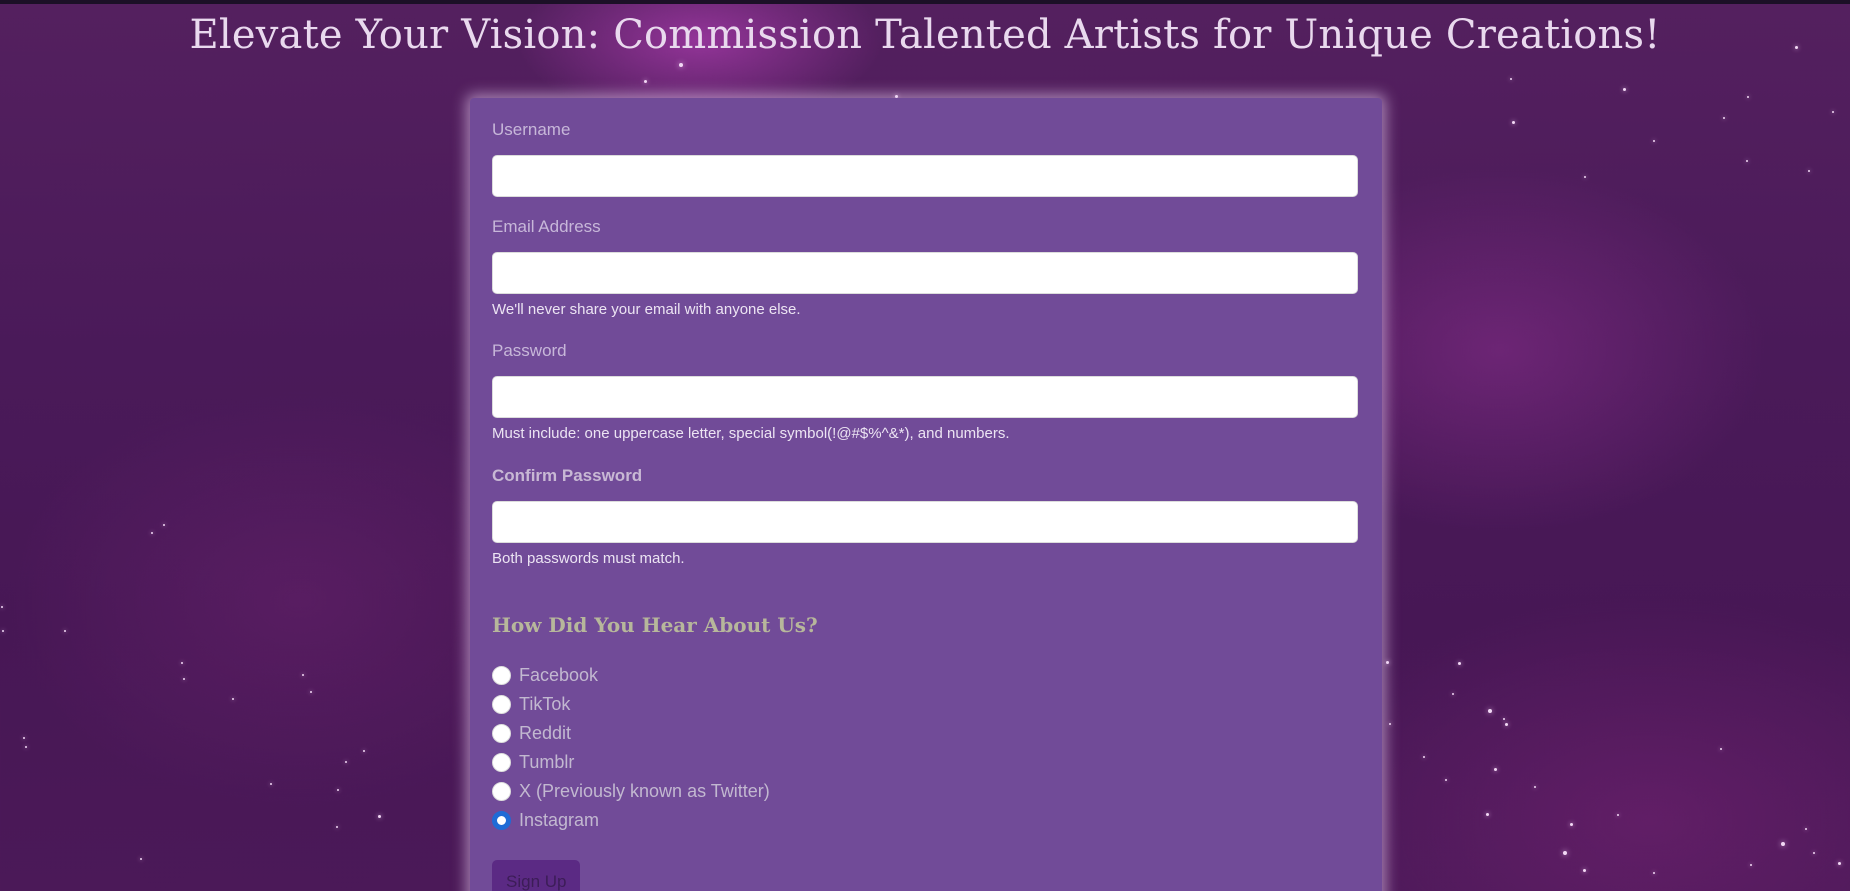 This screenshot has height=891, width=1850. I want to click on radio-label-tiktok: TikTok, so click(544, 704).